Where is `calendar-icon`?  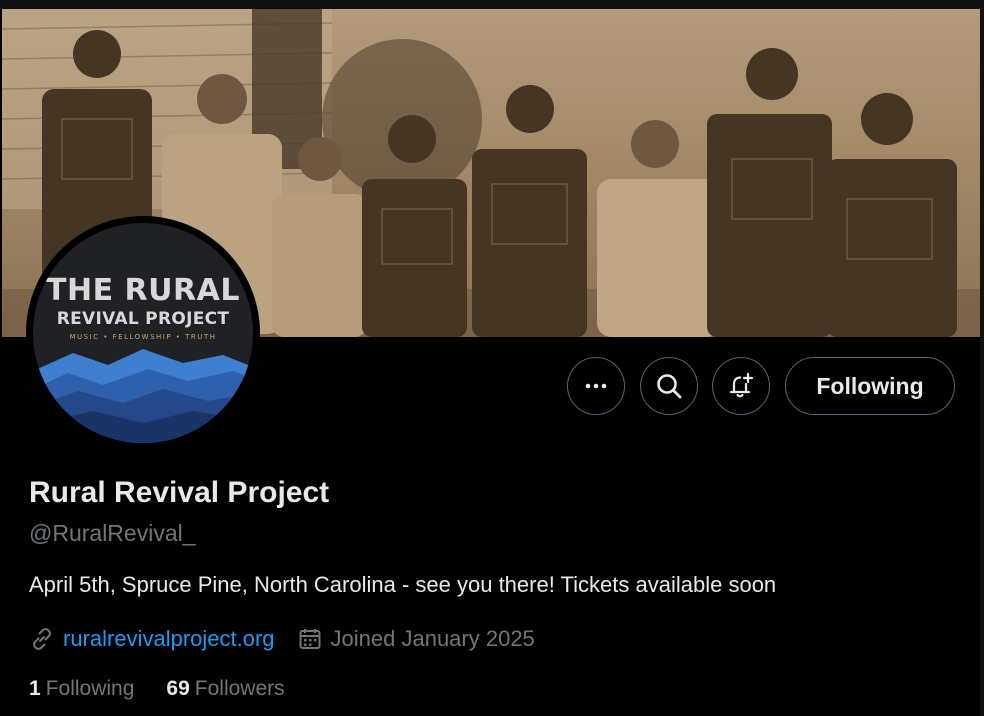 calendar-icon is located at coordinates (310, 639).